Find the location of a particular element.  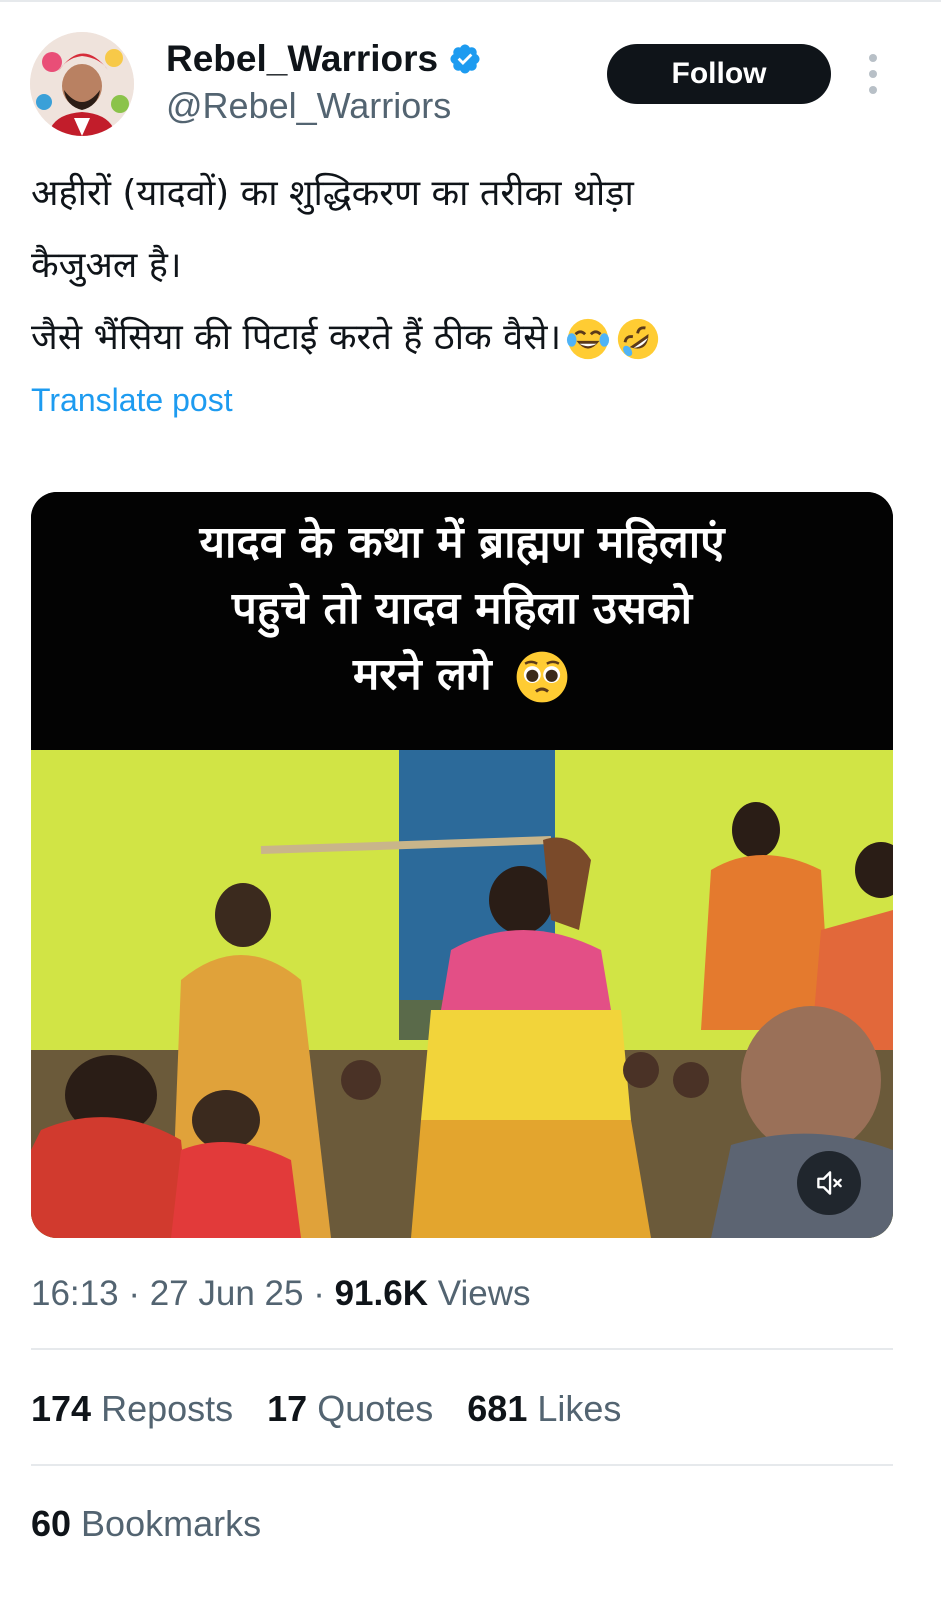

author-handle: @Rebel_Warriors is located at coordinates (308, 106).